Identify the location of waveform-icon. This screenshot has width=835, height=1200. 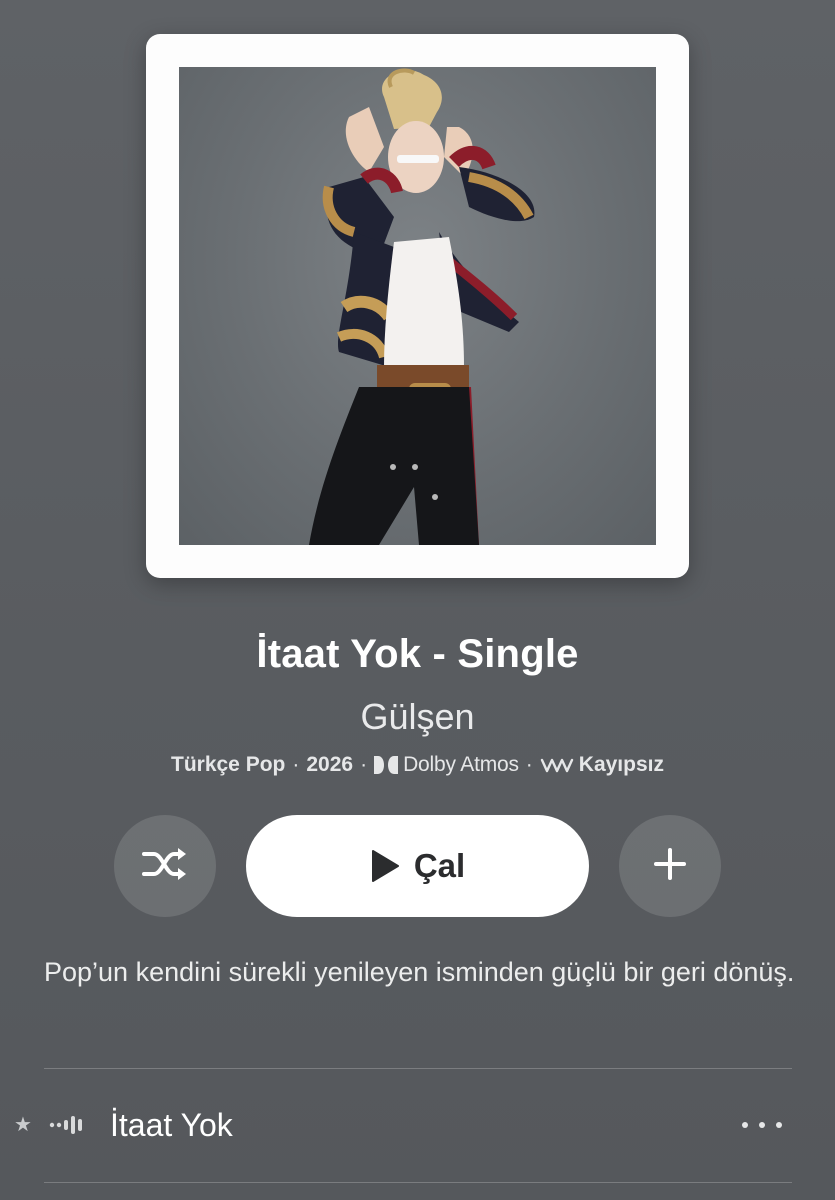
(68, 1127).